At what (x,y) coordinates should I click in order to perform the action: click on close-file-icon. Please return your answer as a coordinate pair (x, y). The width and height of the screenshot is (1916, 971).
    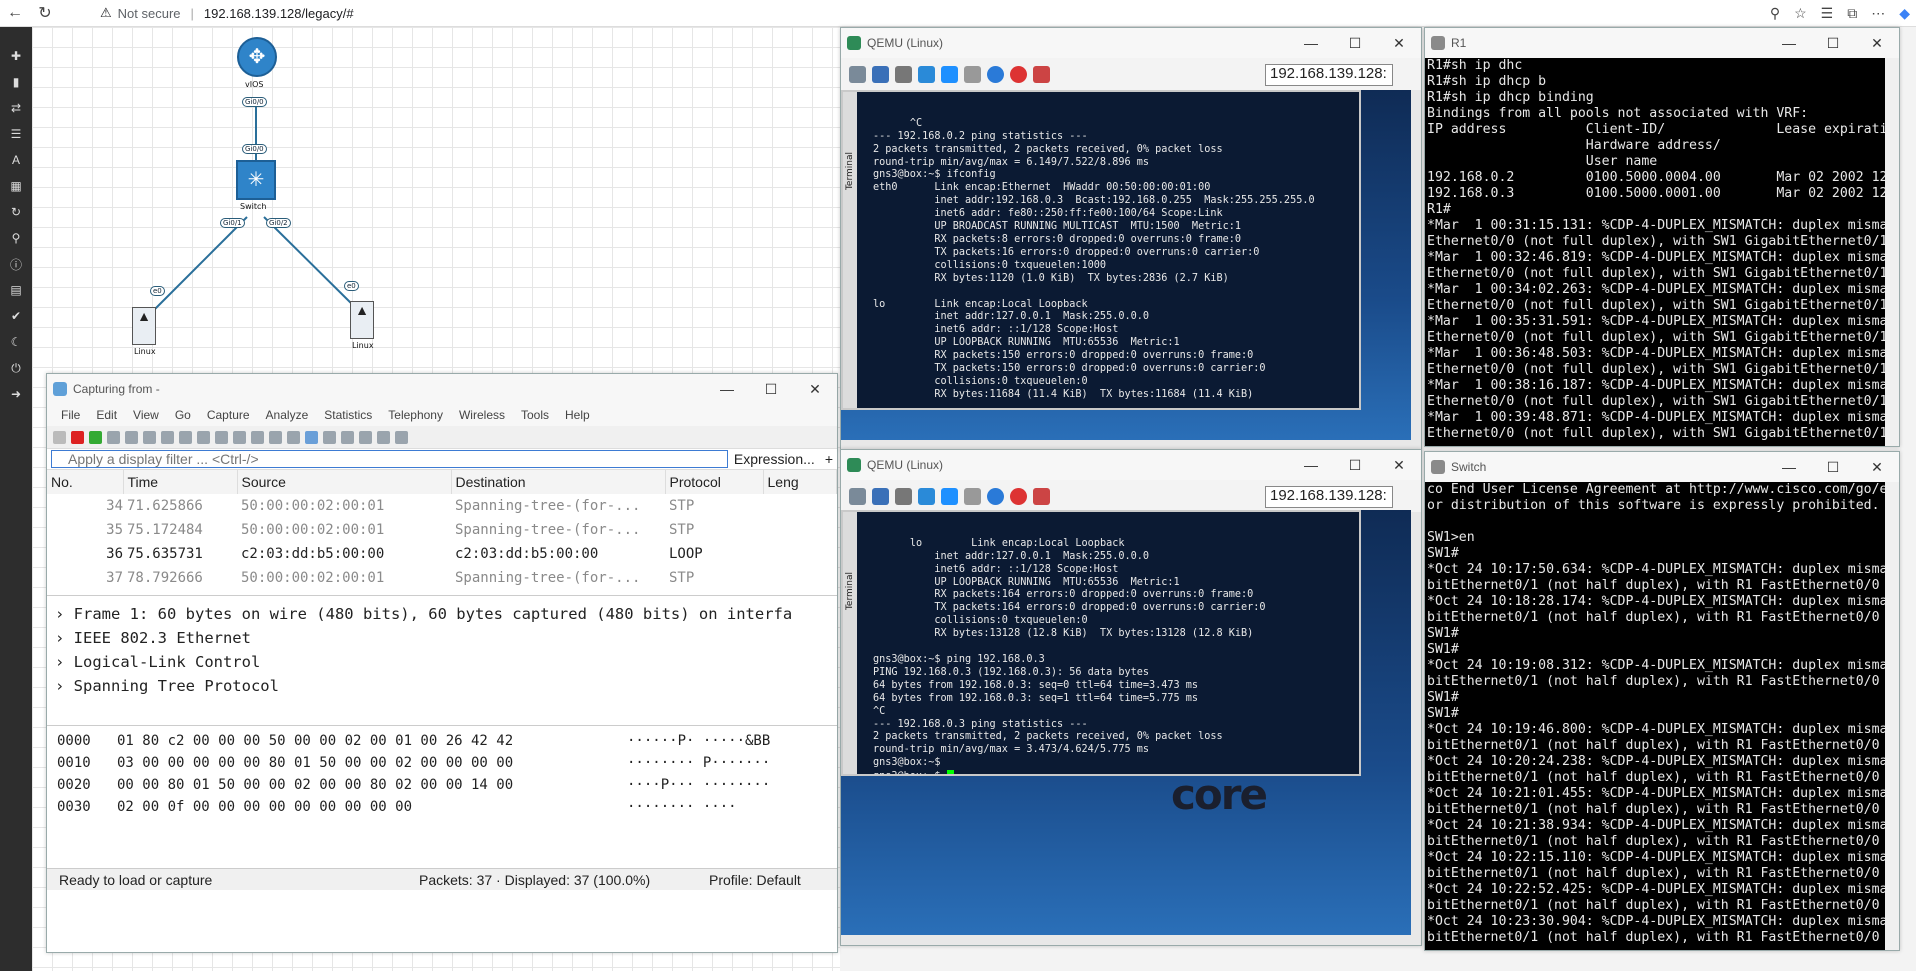
    Looking at the image, I should click on (167, 437).